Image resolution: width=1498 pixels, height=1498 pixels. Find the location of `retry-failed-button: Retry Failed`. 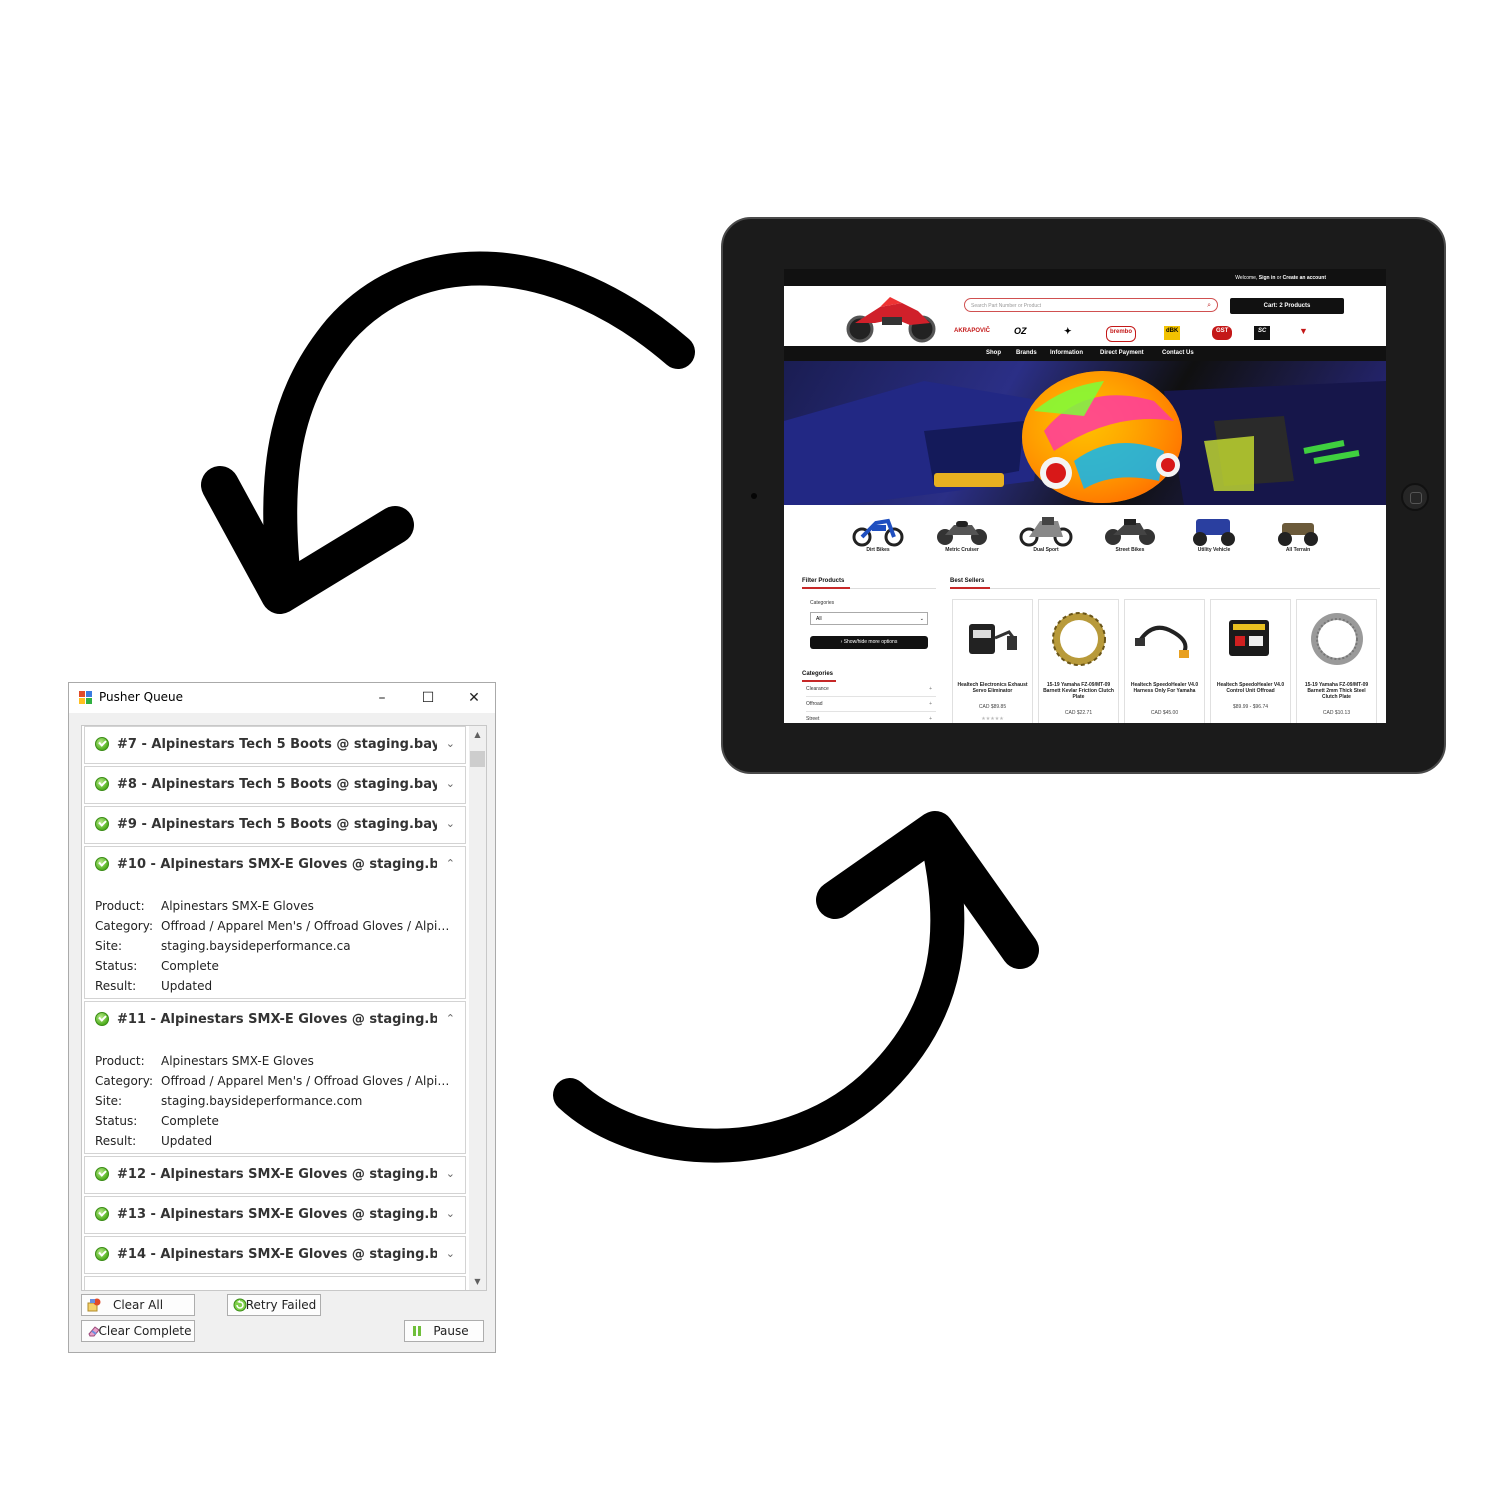

retry-failed-button: Retry Failed is located at coordinates (274, 1305).